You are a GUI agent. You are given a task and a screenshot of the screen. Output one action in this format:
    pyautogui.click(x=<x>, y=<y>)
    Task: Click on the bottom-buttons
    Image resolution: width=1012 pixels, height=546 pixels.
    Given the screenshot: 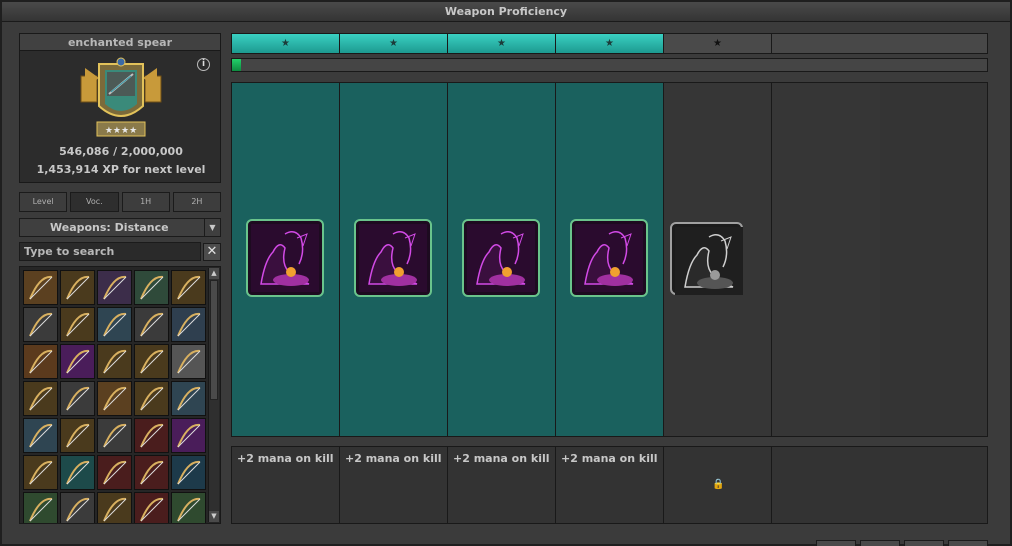 What is the action you would take?
    pyautogui.click(x=902, y=543)
    